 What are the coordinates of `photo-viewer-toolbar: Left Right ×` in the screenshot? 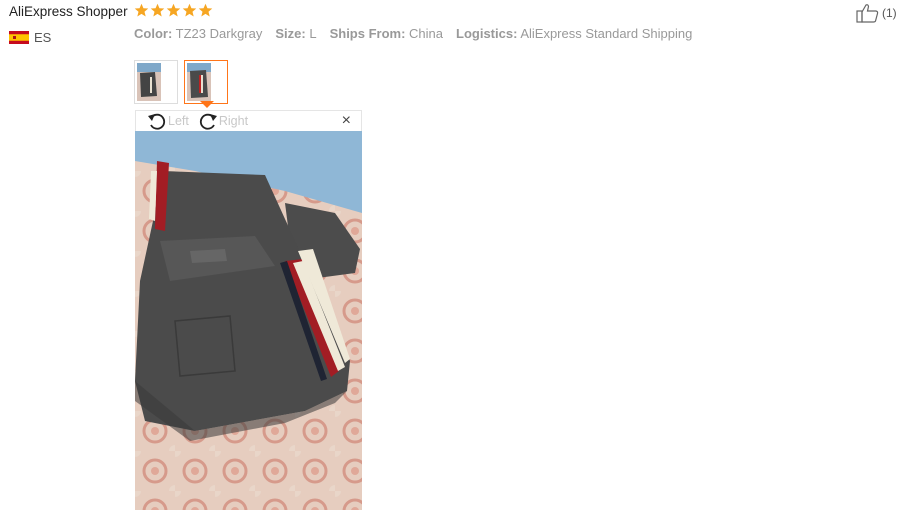 It's located at (248, 121).